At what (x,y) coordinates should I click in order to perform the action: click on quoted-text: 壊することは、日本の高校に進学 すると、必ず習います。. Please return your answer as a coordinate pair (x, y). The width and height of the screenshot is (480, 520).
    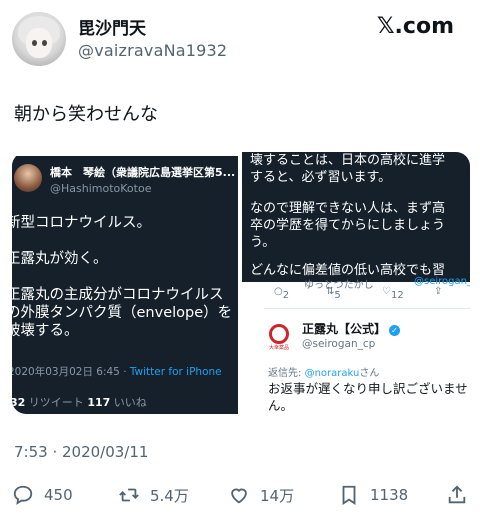
    Looking at the image, I should click on (348, 169).